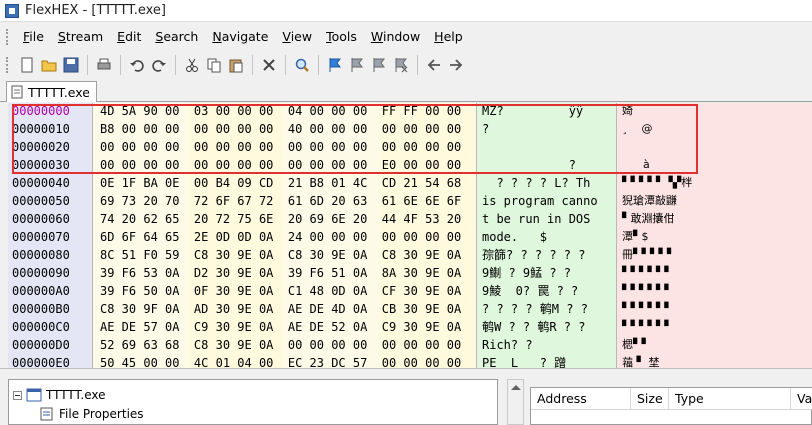 The width and height of the screenshot is (812, 425). What do you see at coordinates (27, 65) in the screenshot?
I see `new-file-button` at bounding box center [27, 65].